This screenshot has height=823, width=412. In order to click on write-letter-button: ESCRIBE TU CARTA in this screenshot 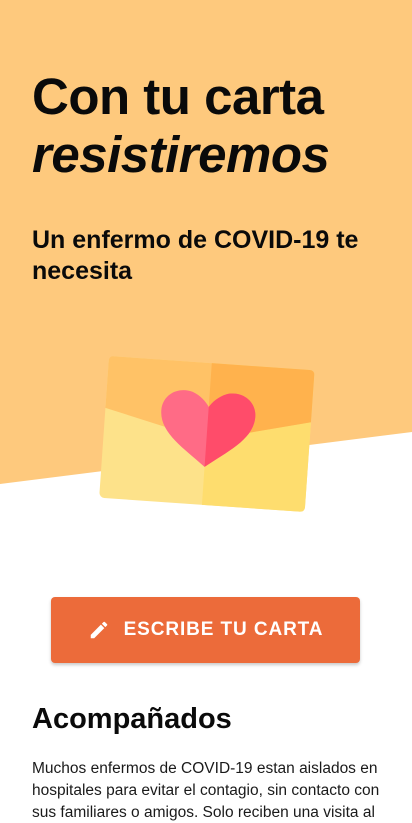, I will do `click(205, 630)`.